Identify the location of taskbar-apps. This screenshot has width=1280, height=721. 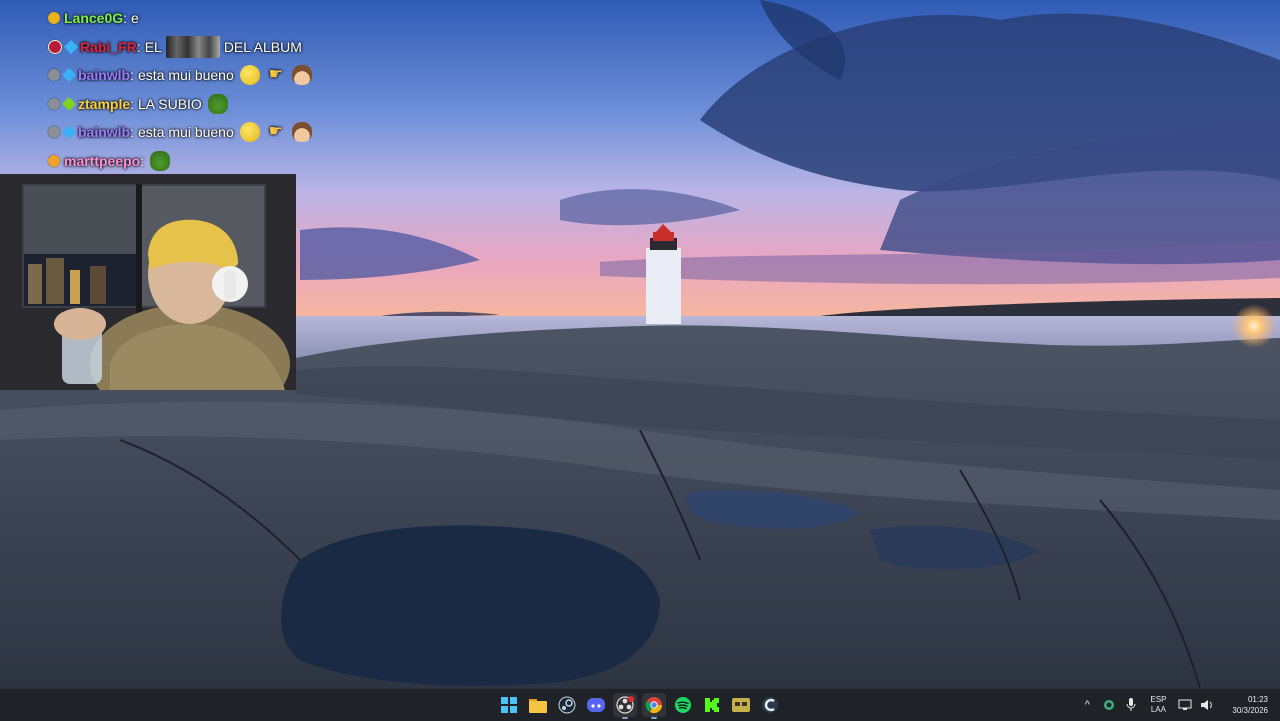
(639, 706).